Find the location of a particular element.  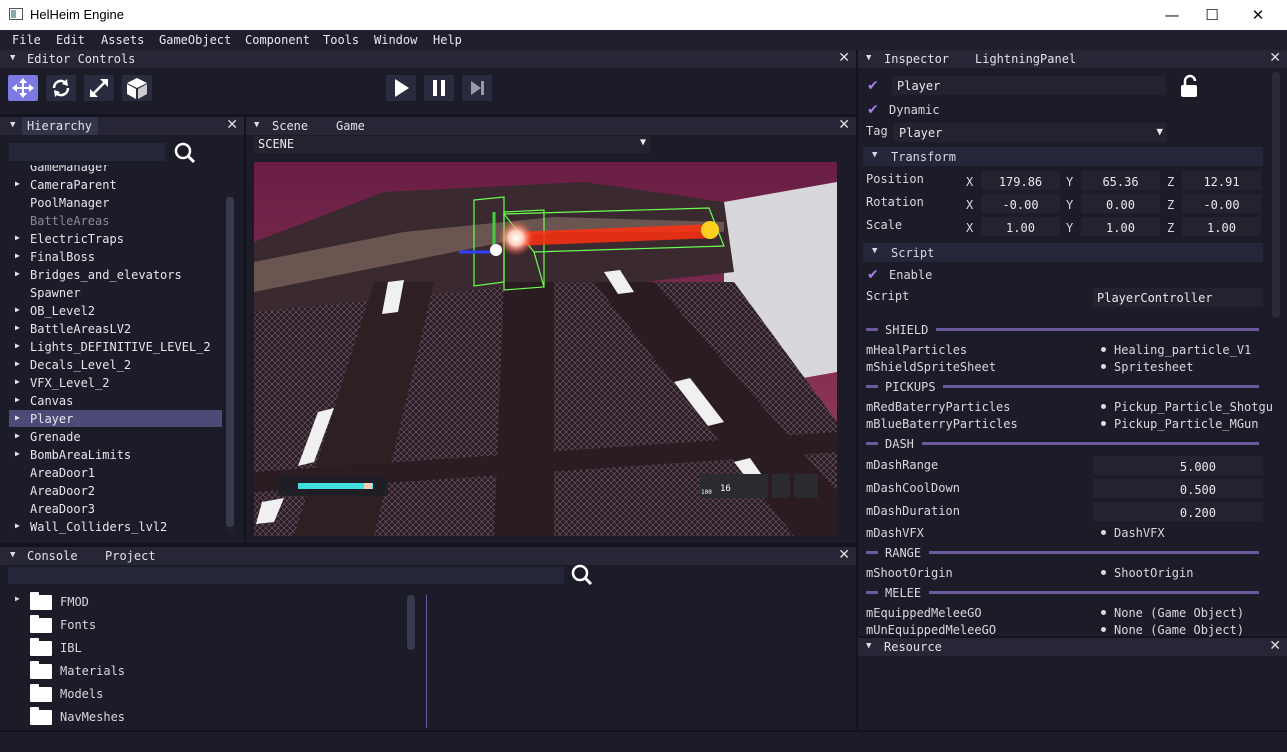

tree-item: GameManager is located at coordinates (115, 170).